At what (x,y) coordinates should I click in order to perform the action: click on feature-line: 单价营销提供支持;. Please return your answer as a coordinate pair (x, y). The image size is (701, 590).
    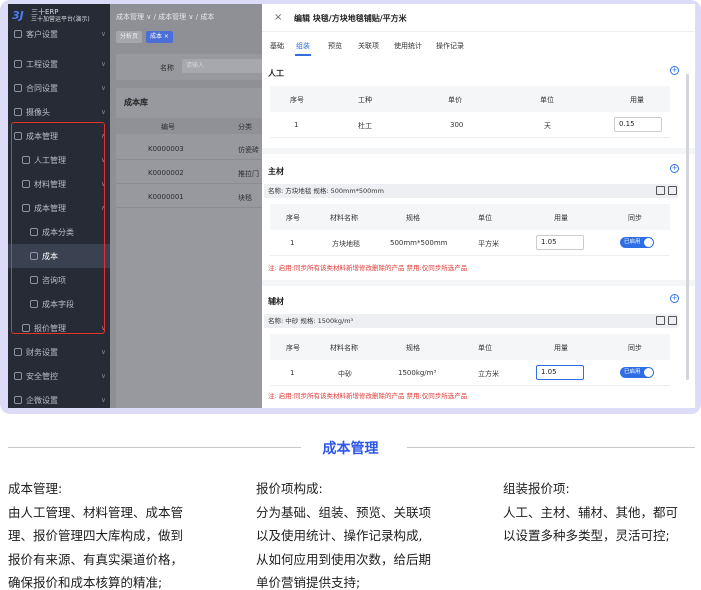
    Looking at the image, I should click on (308, 582).